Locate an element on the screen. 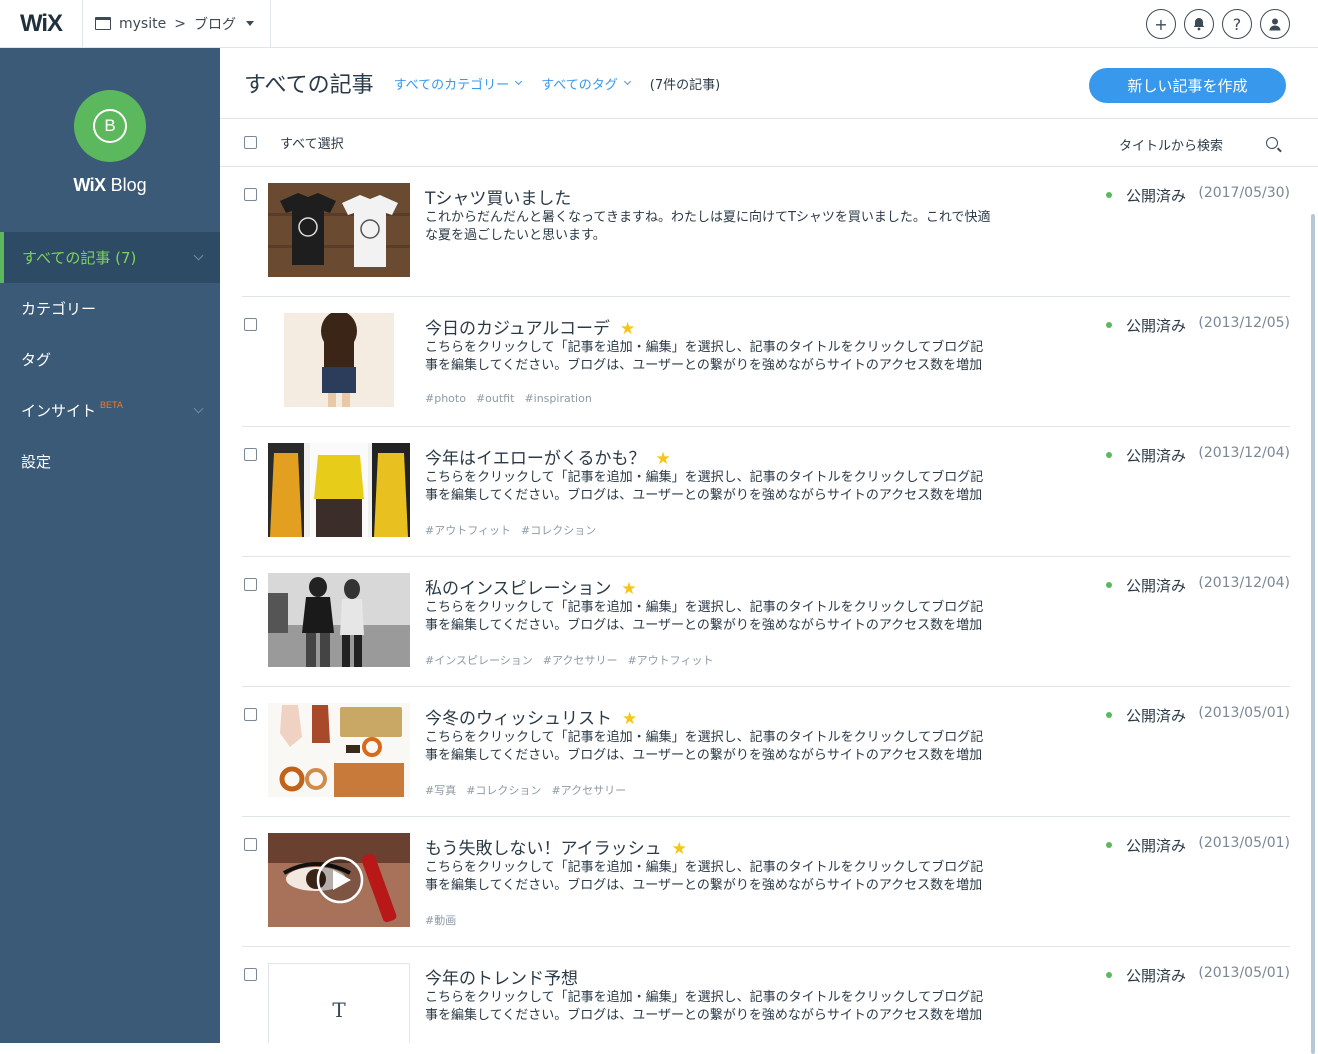 This screenshot has width=1318, height=1054. sidebar-item-categories: カテゴリー is located at coordinates (110, 308).